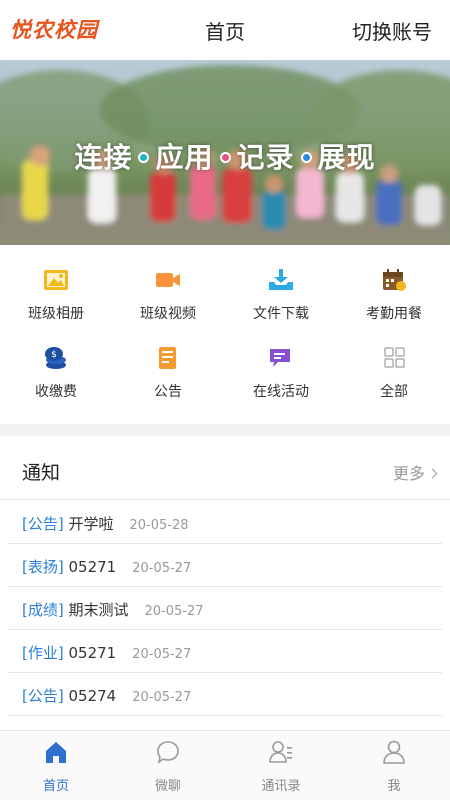  Describe the element at coordinates (41, 473) in the screenshot. I see `notice-title: 通知` at that location.